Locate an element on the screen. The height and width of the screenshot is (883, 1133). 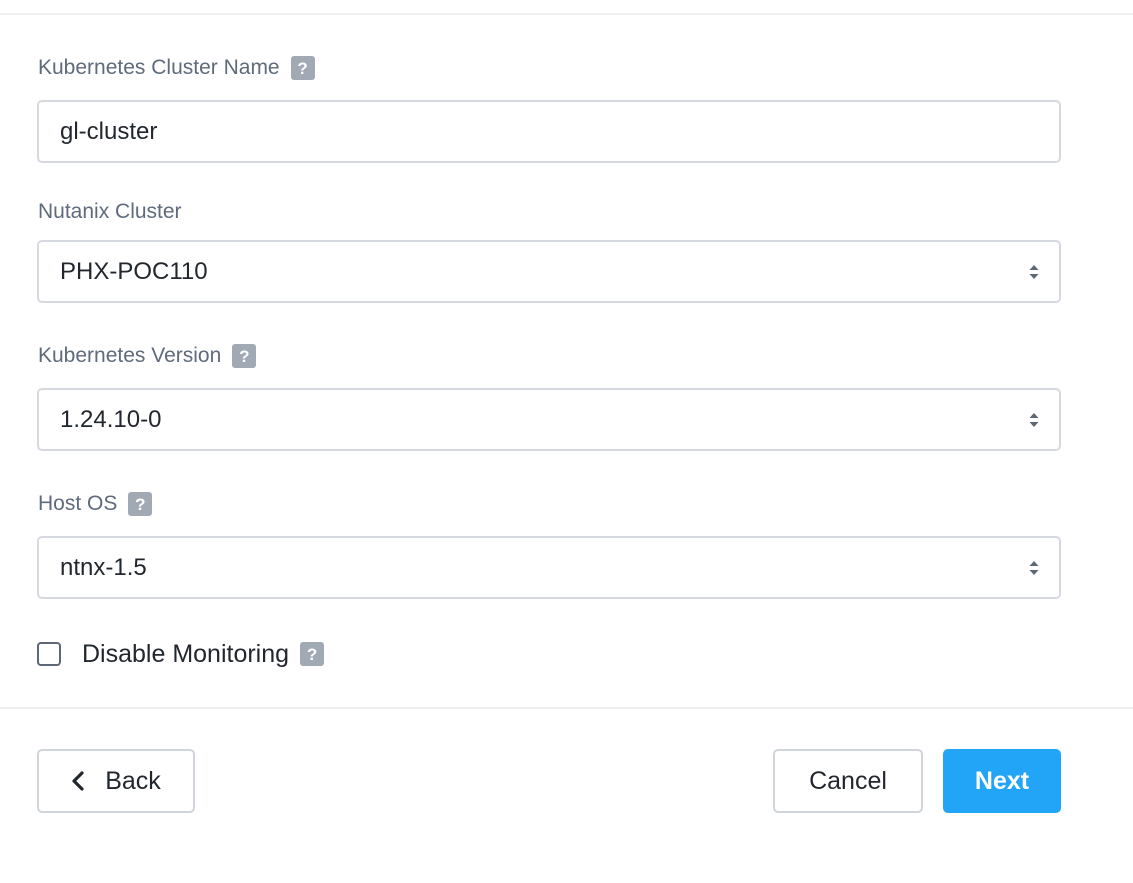
k8s-version-value: 1.24.10-0 is located at coordinates (111, 419).